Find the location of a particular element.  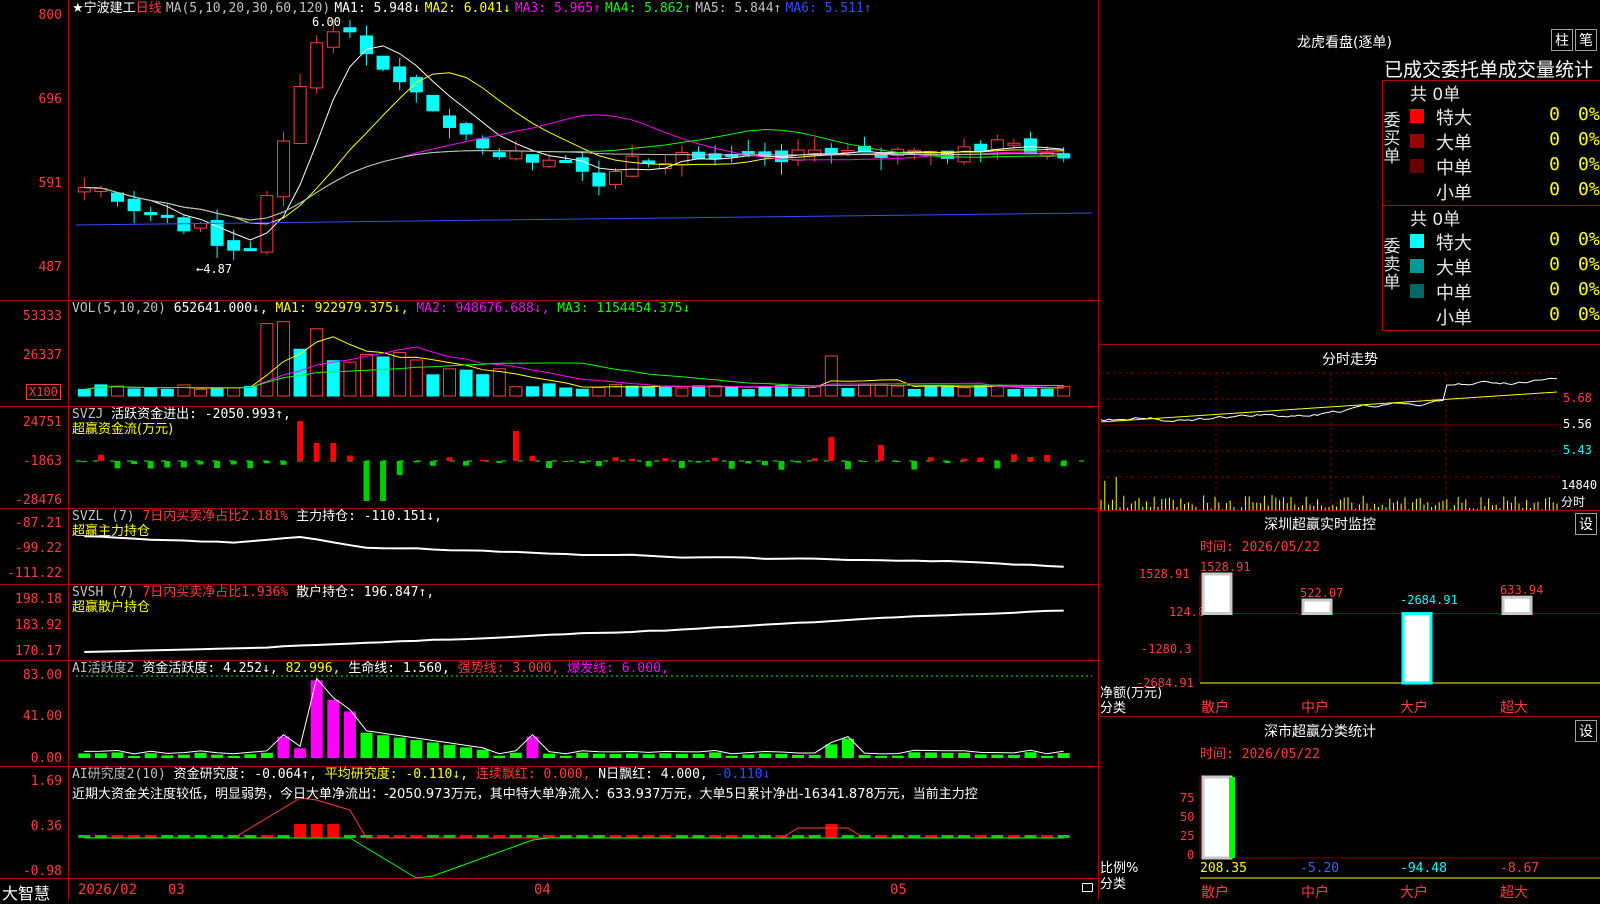

main-ytick-487: 487 is located at coordinates (50, 267).